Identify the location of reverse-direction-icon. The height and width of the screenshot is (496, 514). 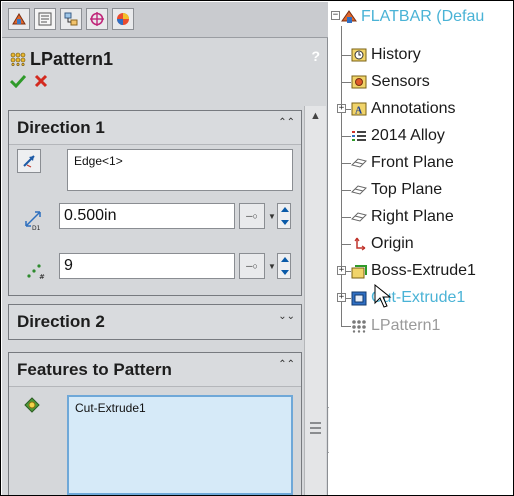
(29, 161).